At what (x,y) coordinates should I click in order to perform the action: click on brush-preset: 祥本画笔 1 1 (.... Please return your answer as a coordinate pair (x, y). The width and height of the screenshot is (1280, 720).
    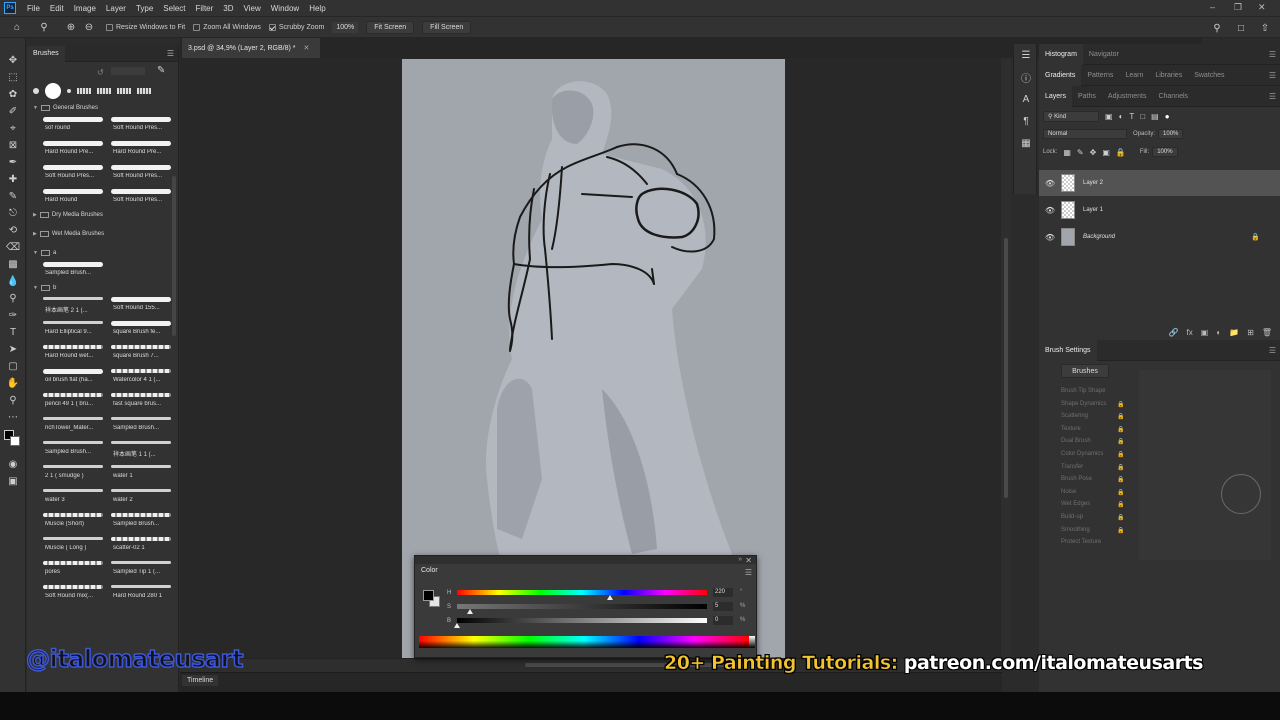
    Looking at the image, I should click on (141, 449).